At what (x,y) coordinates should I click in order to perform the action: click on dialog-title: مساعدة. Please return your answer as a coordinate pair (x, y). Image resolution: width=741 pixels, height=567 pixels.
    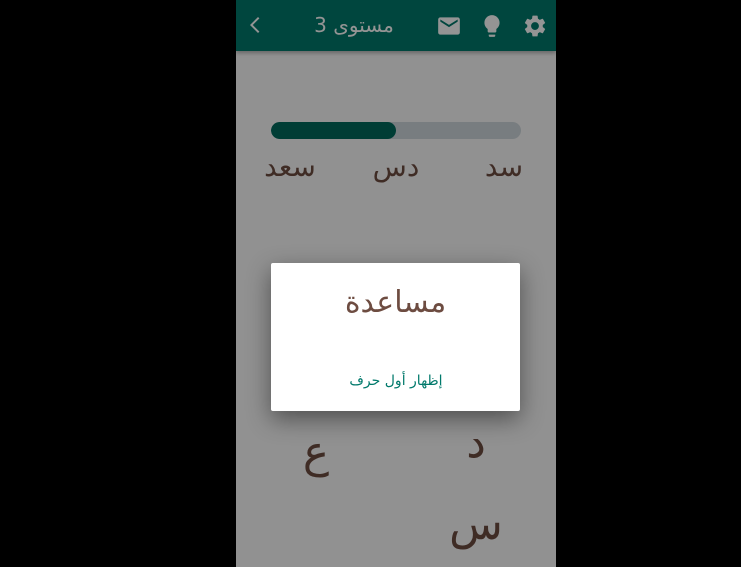
    Looking at the image, I should click on (395, 302).